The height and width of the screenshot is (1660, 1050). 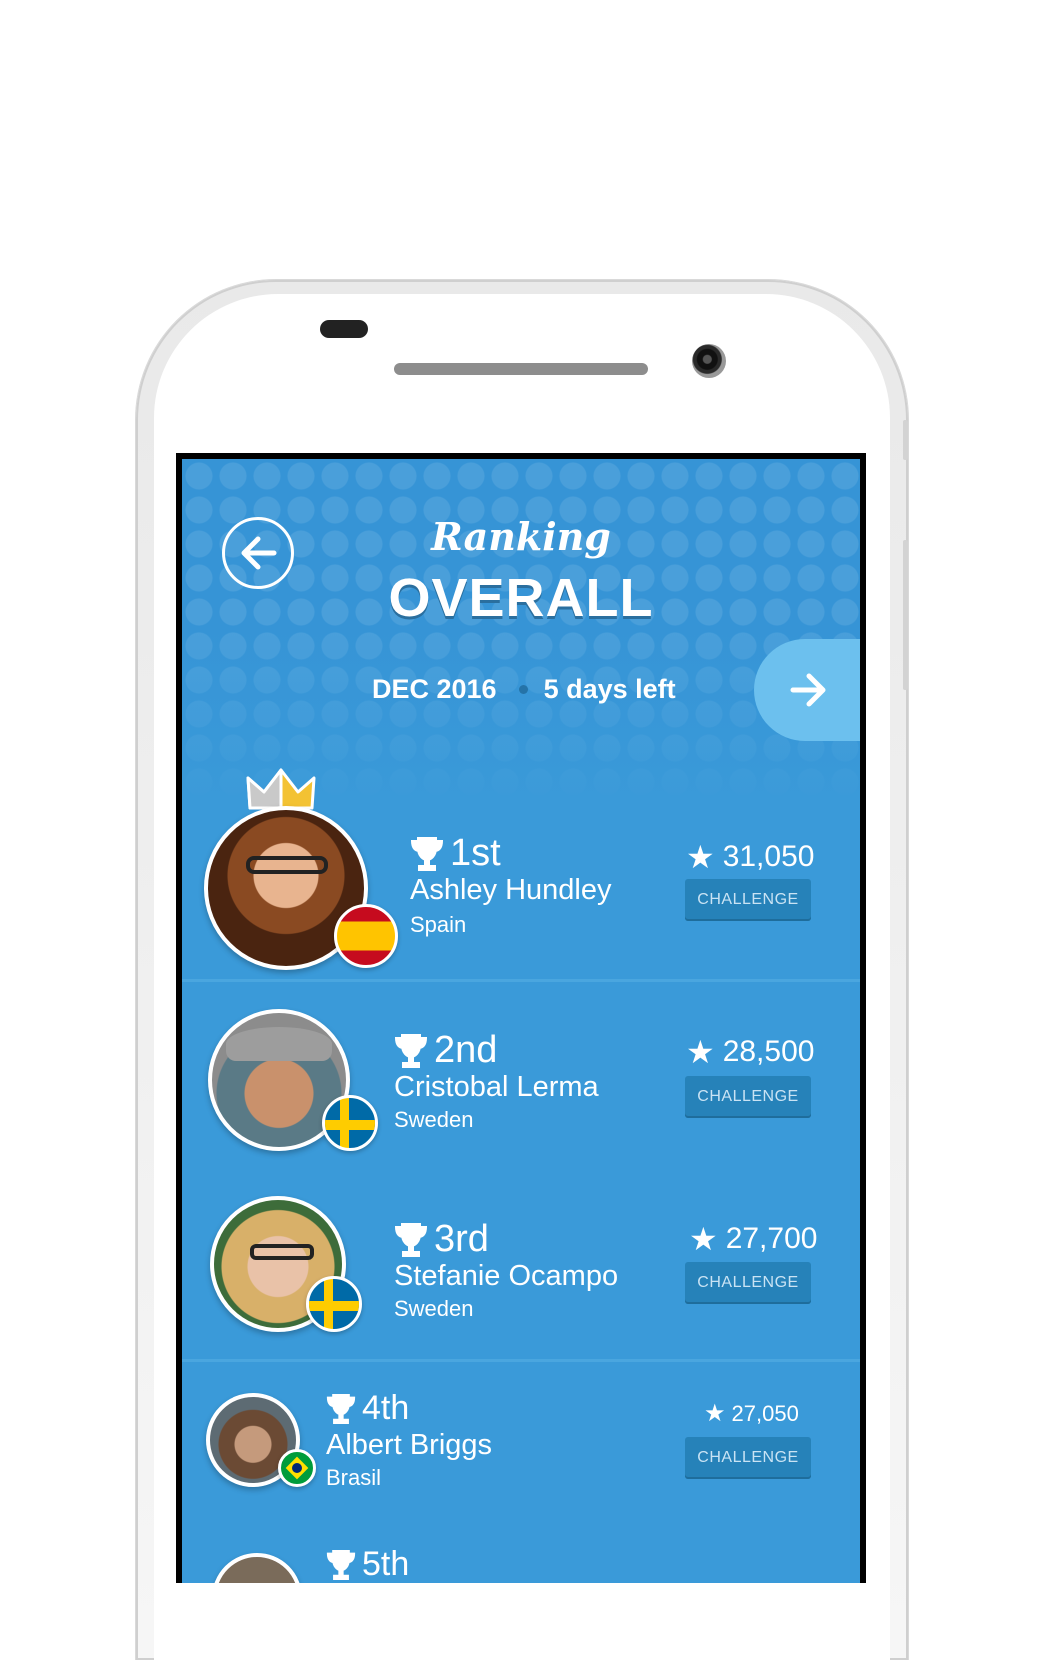 I want to click on player-name: Albert Briggs, so click(x=409, y=1445).